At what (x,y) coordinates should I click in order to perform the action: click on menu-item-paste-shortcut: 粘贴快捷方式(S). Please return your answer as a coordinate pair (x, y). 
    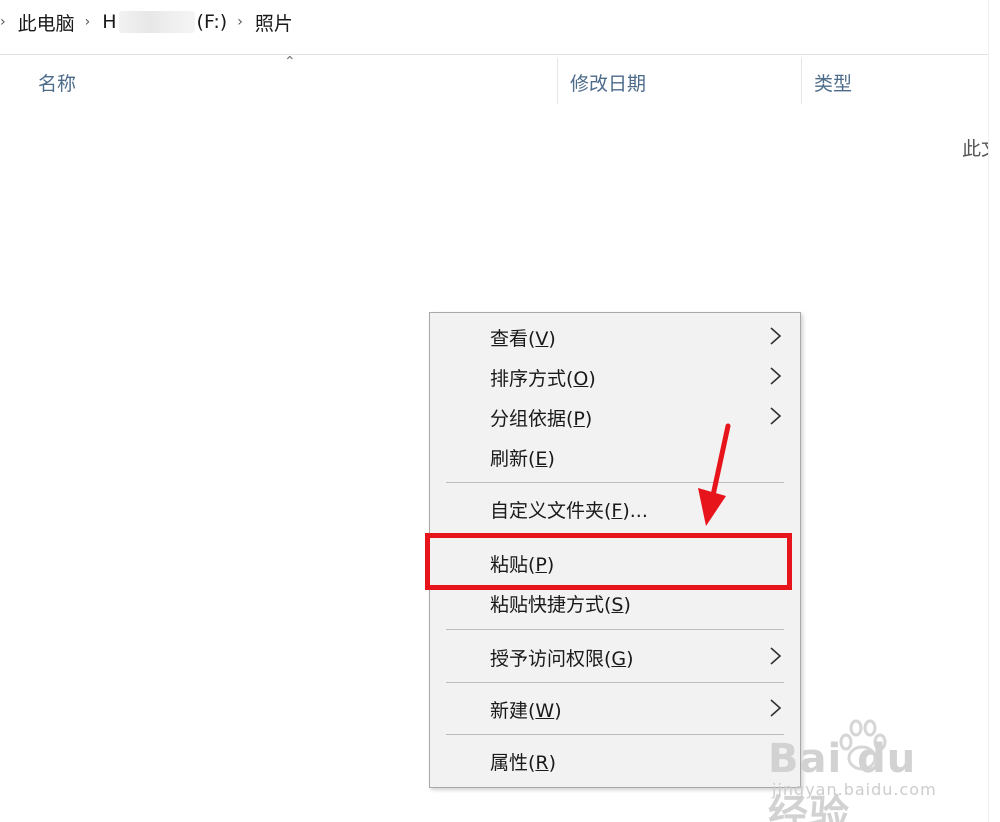
    Looking at the image, I should click on (615, 603).